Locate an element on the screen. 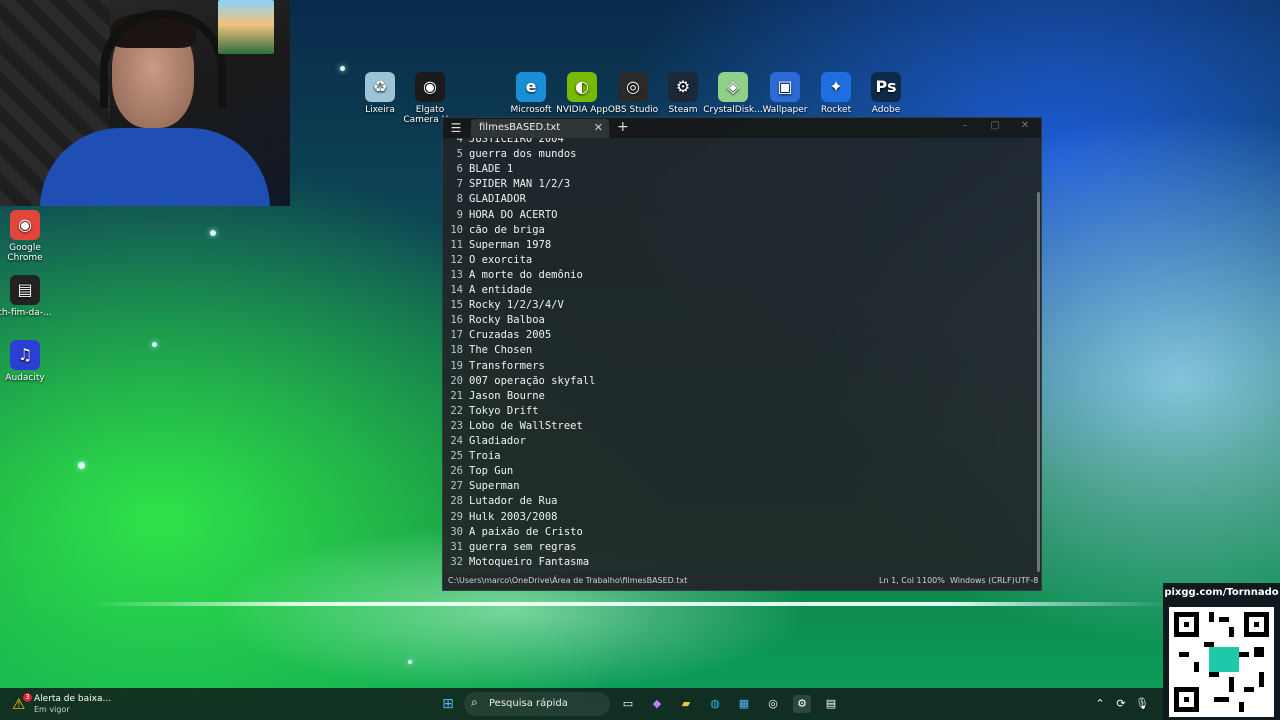 The image size is (1280, 720). line-number: 21 is located at coordinates (456, 395).